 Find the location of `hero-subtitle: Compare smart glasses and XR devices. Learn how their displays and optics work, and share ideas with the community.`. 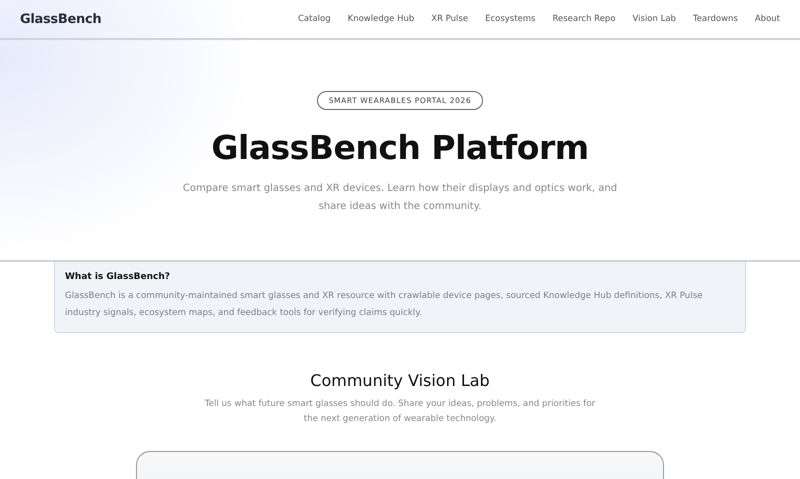

hero-subtitle: Compare smart glasses and XR devices. Learn how their displays and optics work, and share ideas with the community. is located at coordinates (400, 198).